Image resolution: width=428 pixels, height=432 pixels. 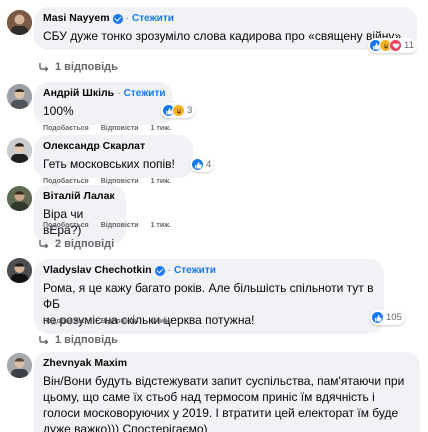 I want to click on comment-text-line: дуже важко))) Спостерігаємо), so click(x=125, y=427).